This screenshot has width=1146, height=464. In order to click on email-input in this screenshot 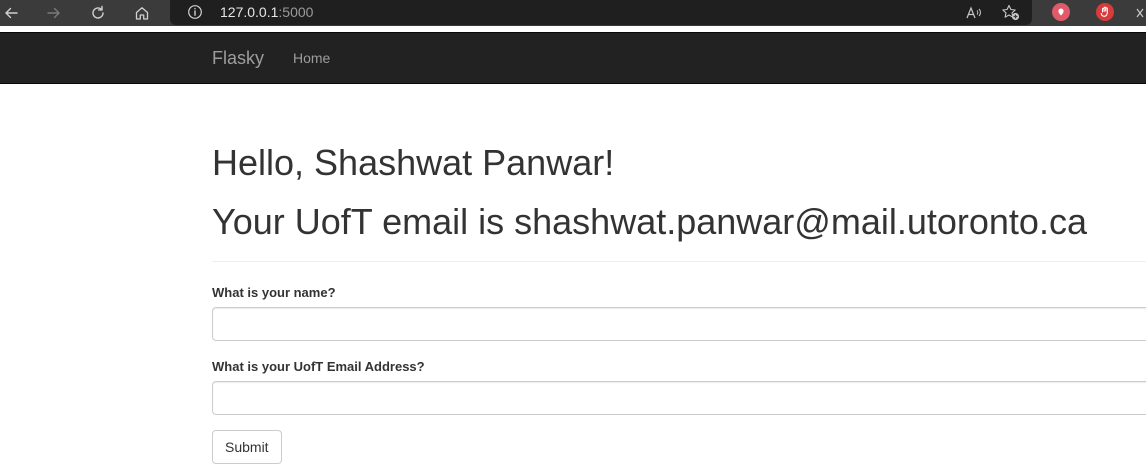, I will do `click(679, 398)`.